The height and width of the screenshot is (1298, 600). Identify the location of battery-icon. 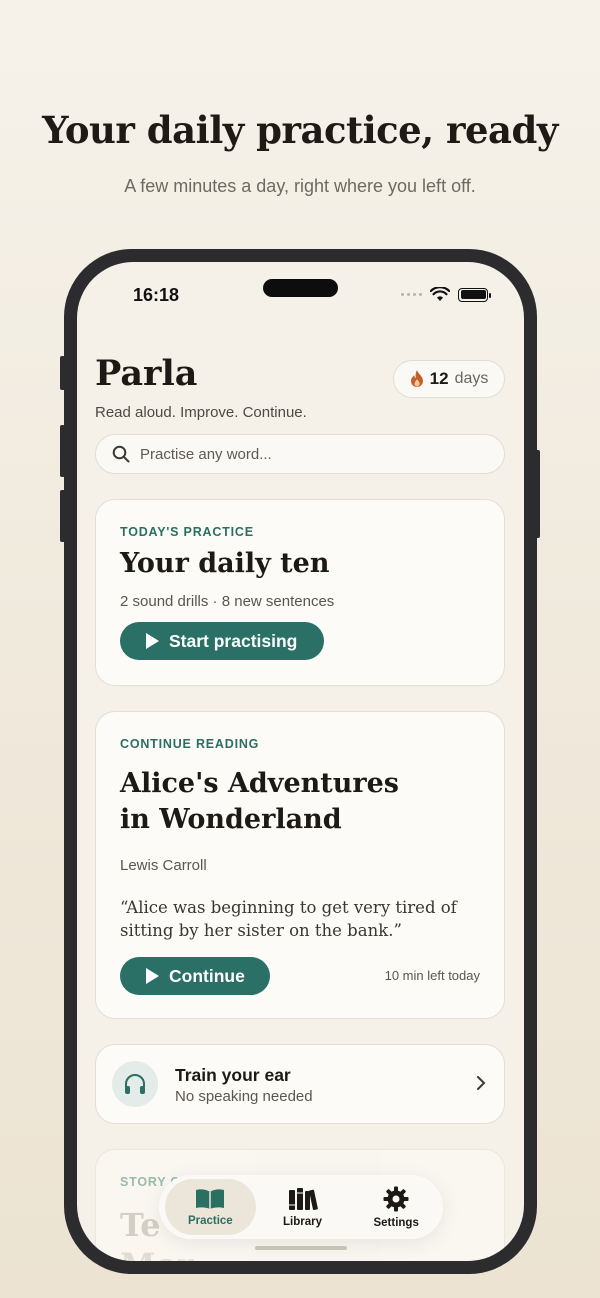
(474, 294).